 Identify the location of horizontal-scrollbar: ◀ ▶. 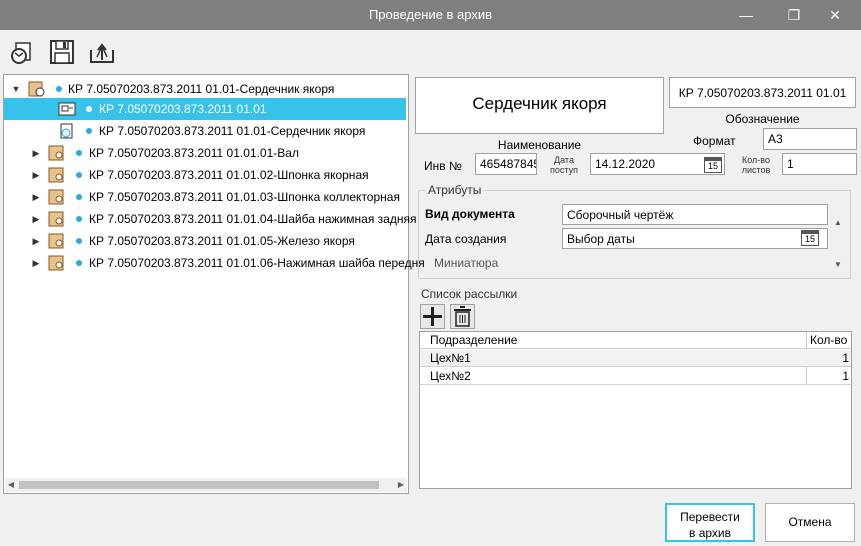
(206, 485).